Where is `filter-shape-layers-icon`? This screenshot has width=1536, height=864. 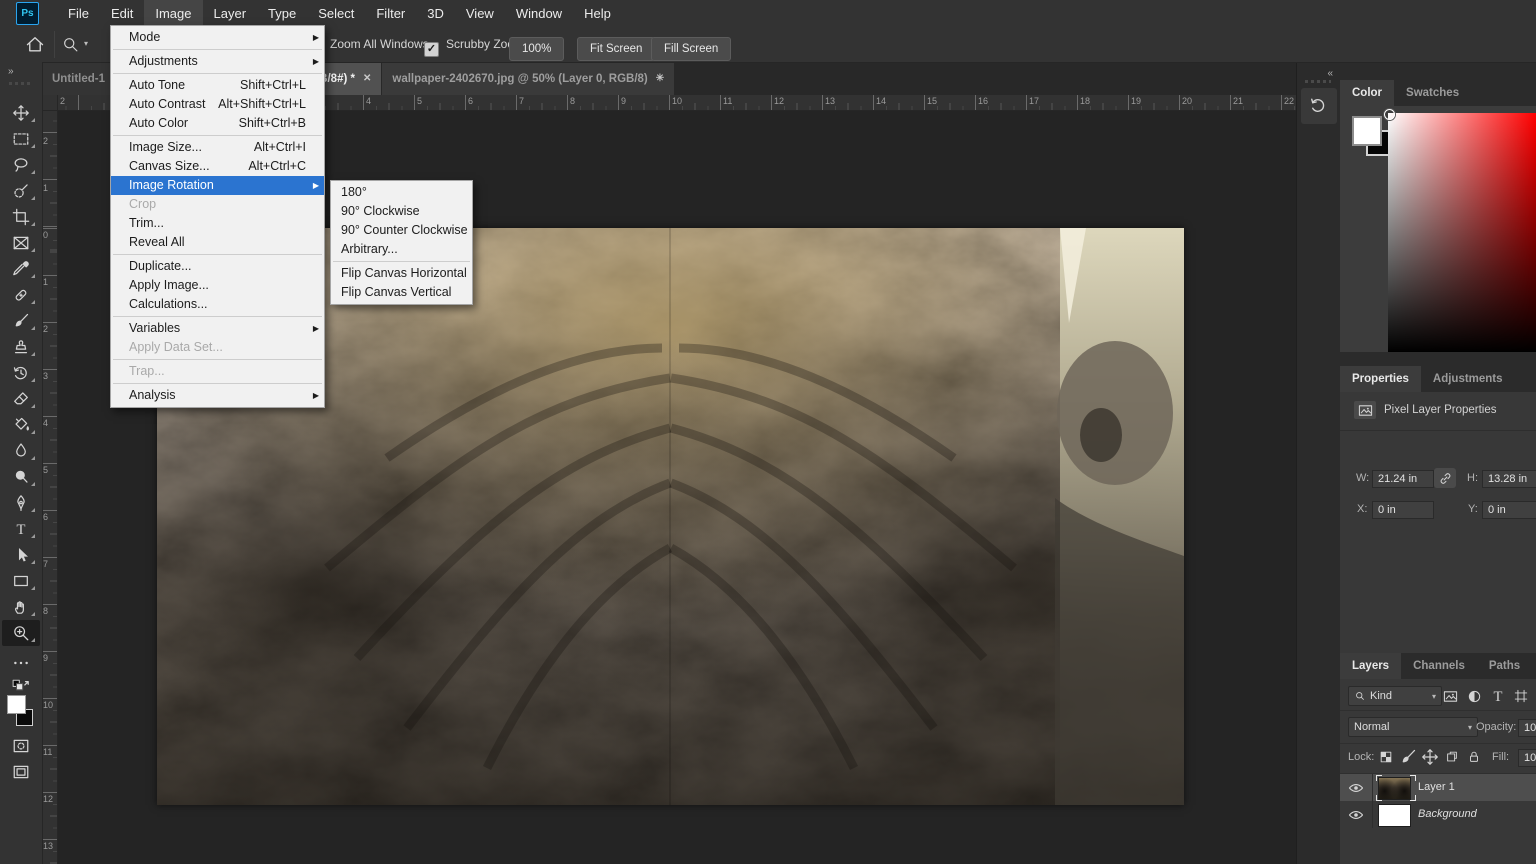 filter-shape-layers-icon is located at coordinates (1521, 696).